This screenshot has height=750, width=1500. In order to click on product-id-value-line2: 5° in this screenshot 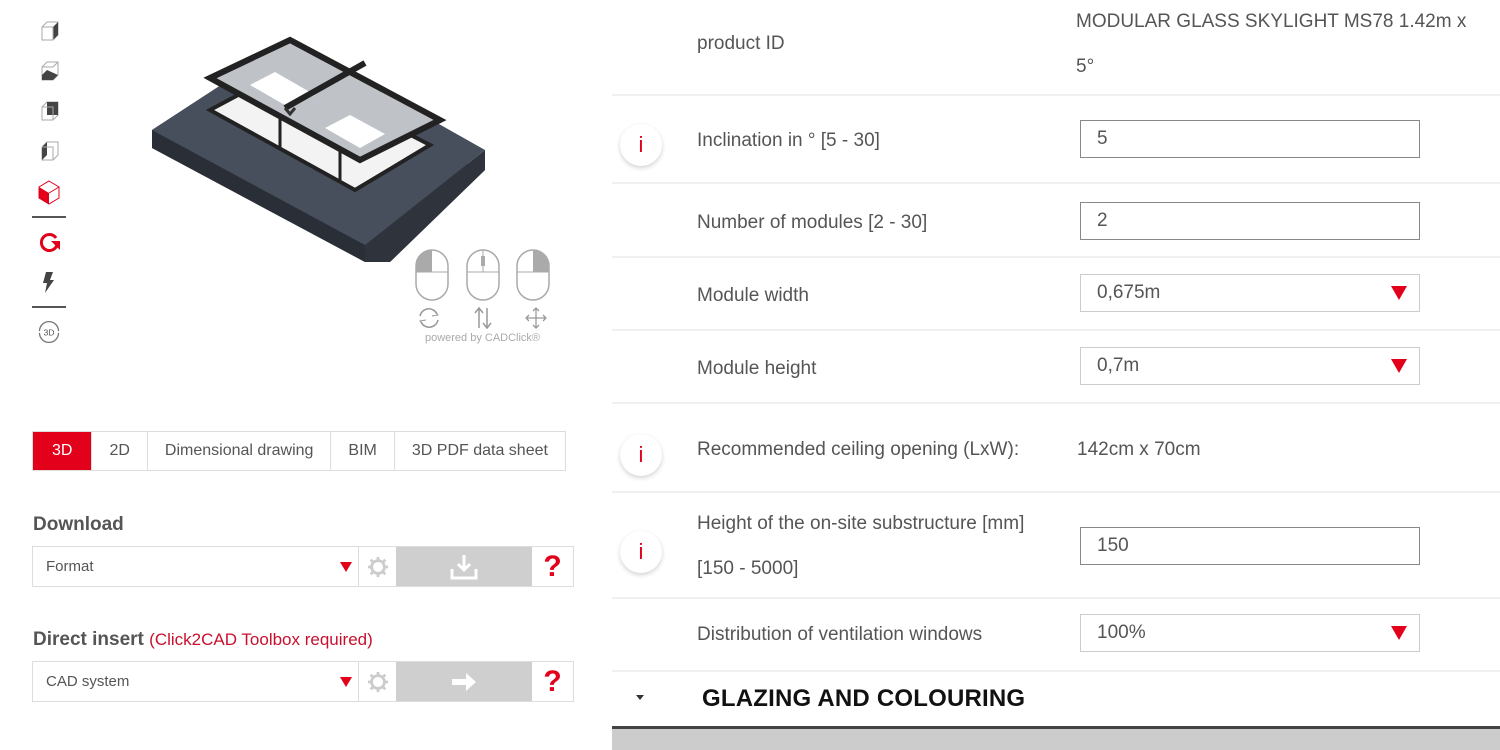, I will do `click(1085, 66)`.